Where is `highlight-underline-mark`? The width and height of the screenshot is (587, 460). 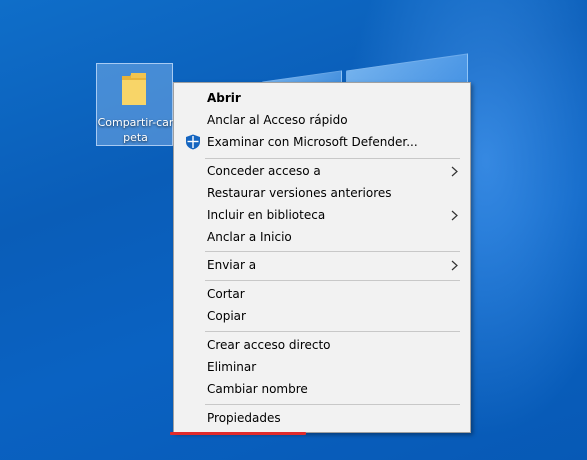
highlight-underline-mark is located at coordinates (238, 433).